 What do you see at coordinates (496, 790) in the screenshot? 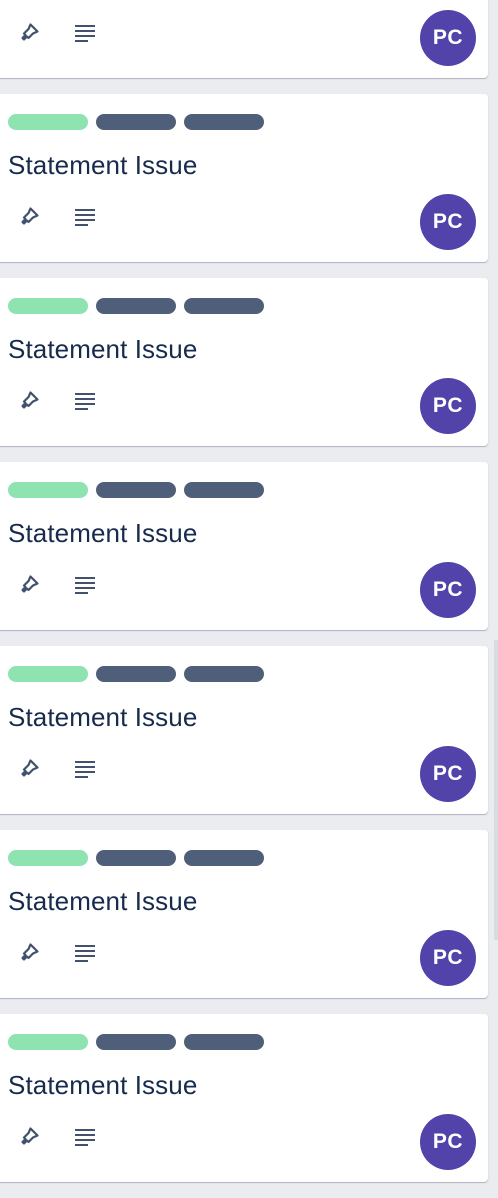
I see `scrollbar` at bounding box center [496, 790].